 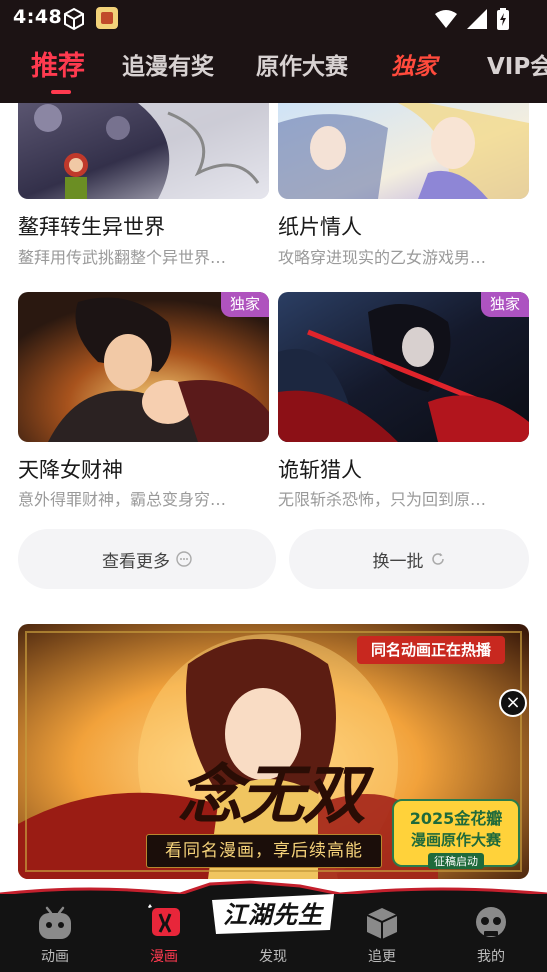 What do you see at coordinates (273, 18) in the screenshot?
I see `status-bar: 4:48` at bounding box center [273, 18].